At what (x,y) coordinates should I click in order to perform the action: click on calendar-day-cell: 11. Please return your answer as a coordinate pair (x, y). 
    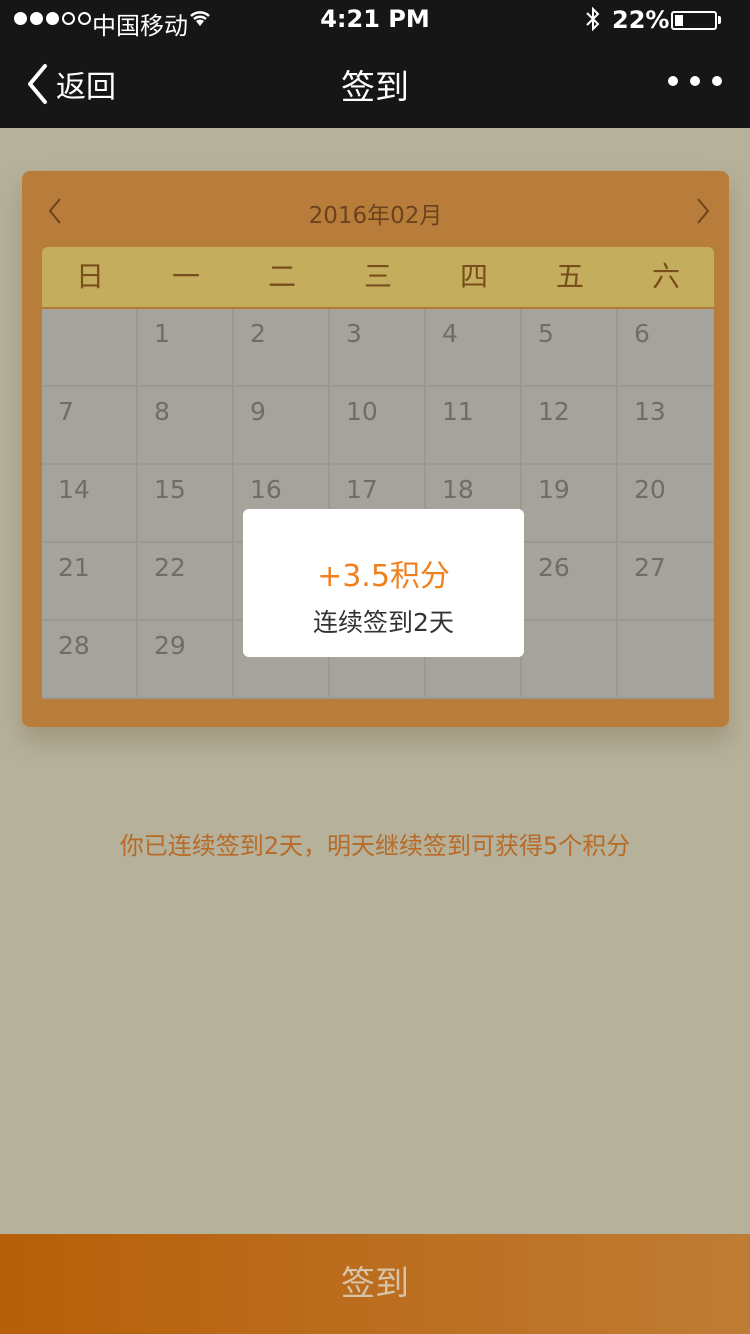
    Looking at the image, I should click on (474, 426).